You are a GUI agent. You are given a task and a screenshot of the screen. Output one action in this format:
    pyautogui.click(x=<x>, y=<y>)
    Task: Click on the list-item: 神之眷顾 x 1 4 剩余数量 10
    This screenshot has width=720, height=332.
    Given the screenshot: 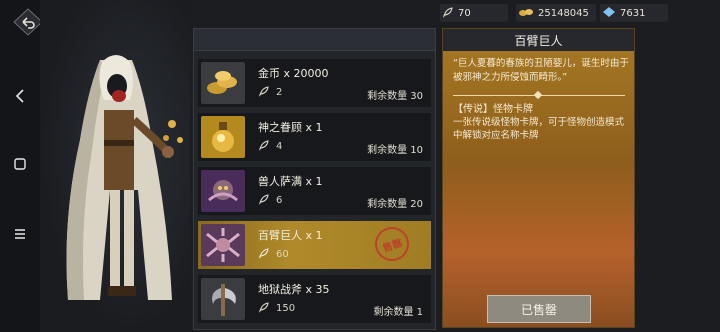 What is the action you would take?
    pyautogui.click(x=314, y=137)
    